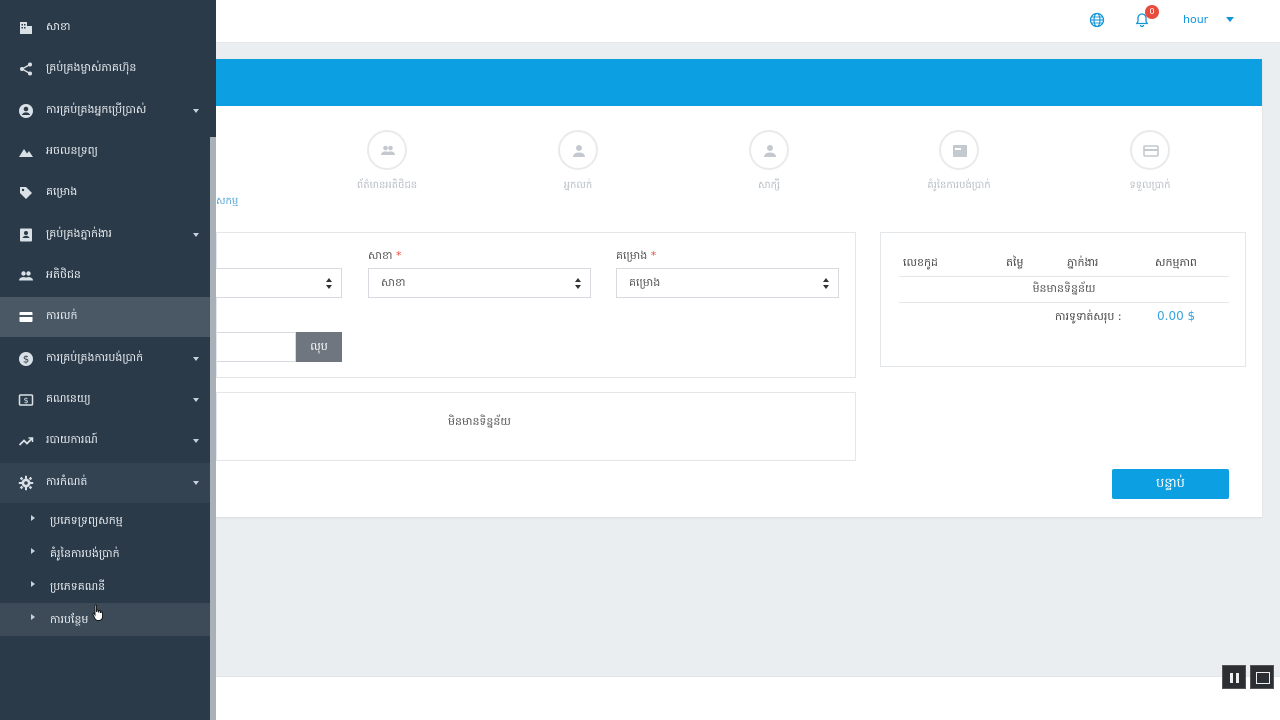 The image size is (1280, 720). I want to click on step-payment-template: គំរូនៃការបង់ប្រាក់, so click(959, 161).